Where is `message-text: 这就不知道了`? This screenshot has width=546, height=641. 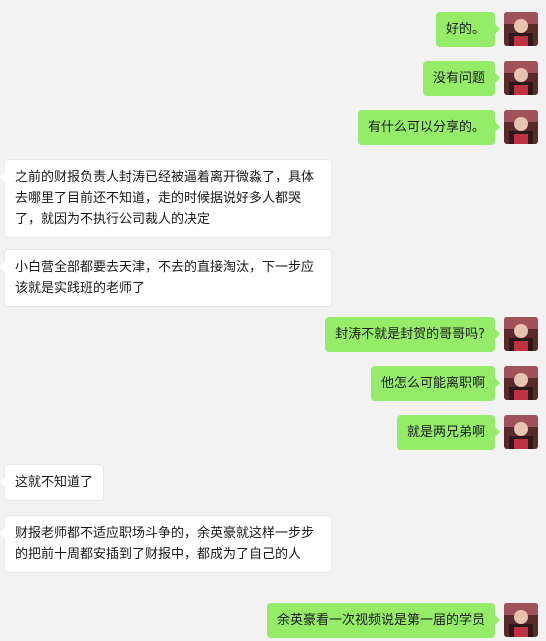
message-text: 这就不知道了 is located at coordinates (54, 482).